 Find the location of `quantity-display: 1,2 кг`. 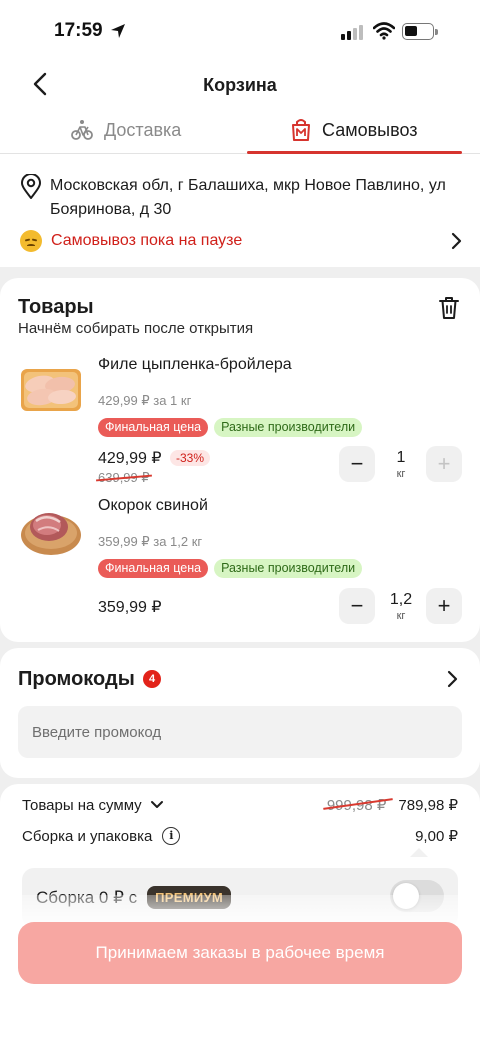

quantity-display: 1,2 кг is located at coordinates (401, 606).